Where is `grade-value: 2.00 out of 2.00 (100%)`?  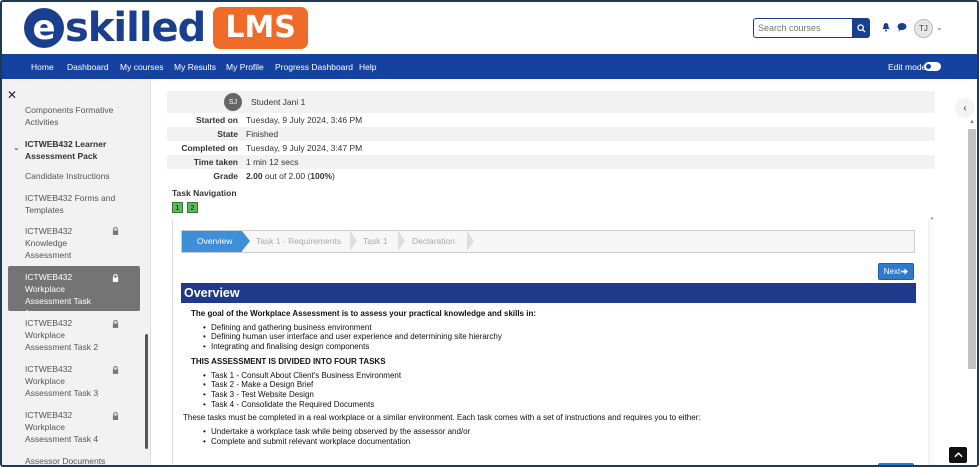 grade-value: 2.00 out of 2.00 (100%) is located at coordinates (289, 176).